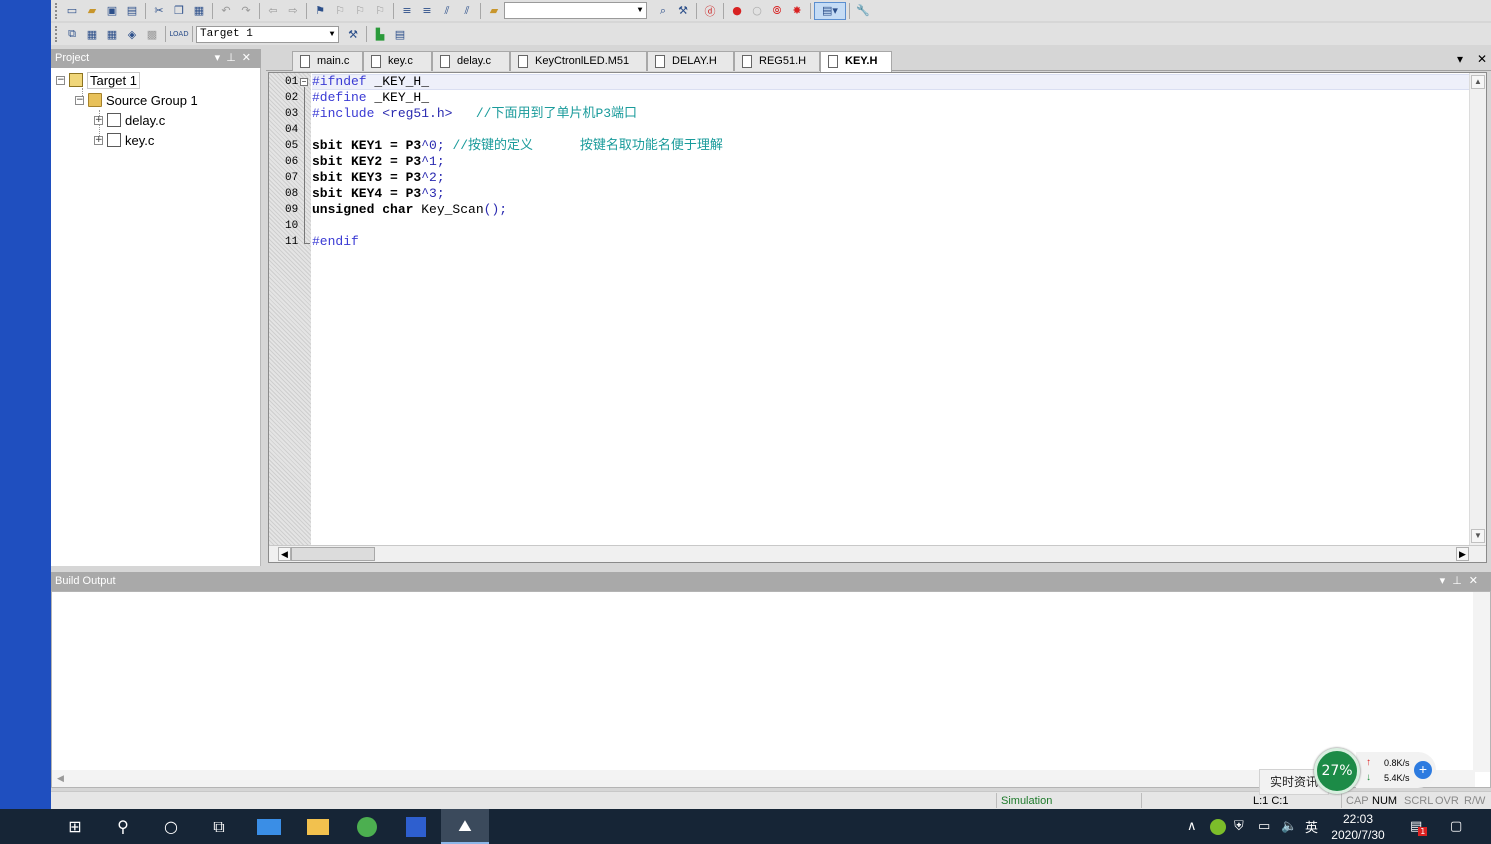 The width and height of the screenshot is (1491, 844). I want to click on cut-icon: ✂, so click(159, 11).